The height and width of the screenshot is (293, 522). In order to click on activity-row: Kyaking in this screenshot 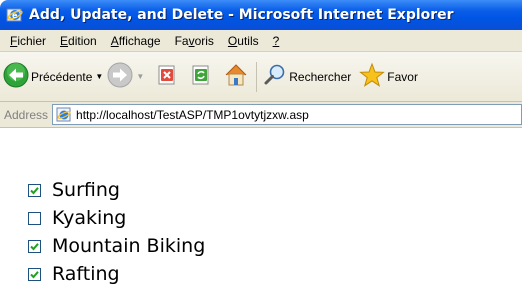, I will do `click(77, 218)`.